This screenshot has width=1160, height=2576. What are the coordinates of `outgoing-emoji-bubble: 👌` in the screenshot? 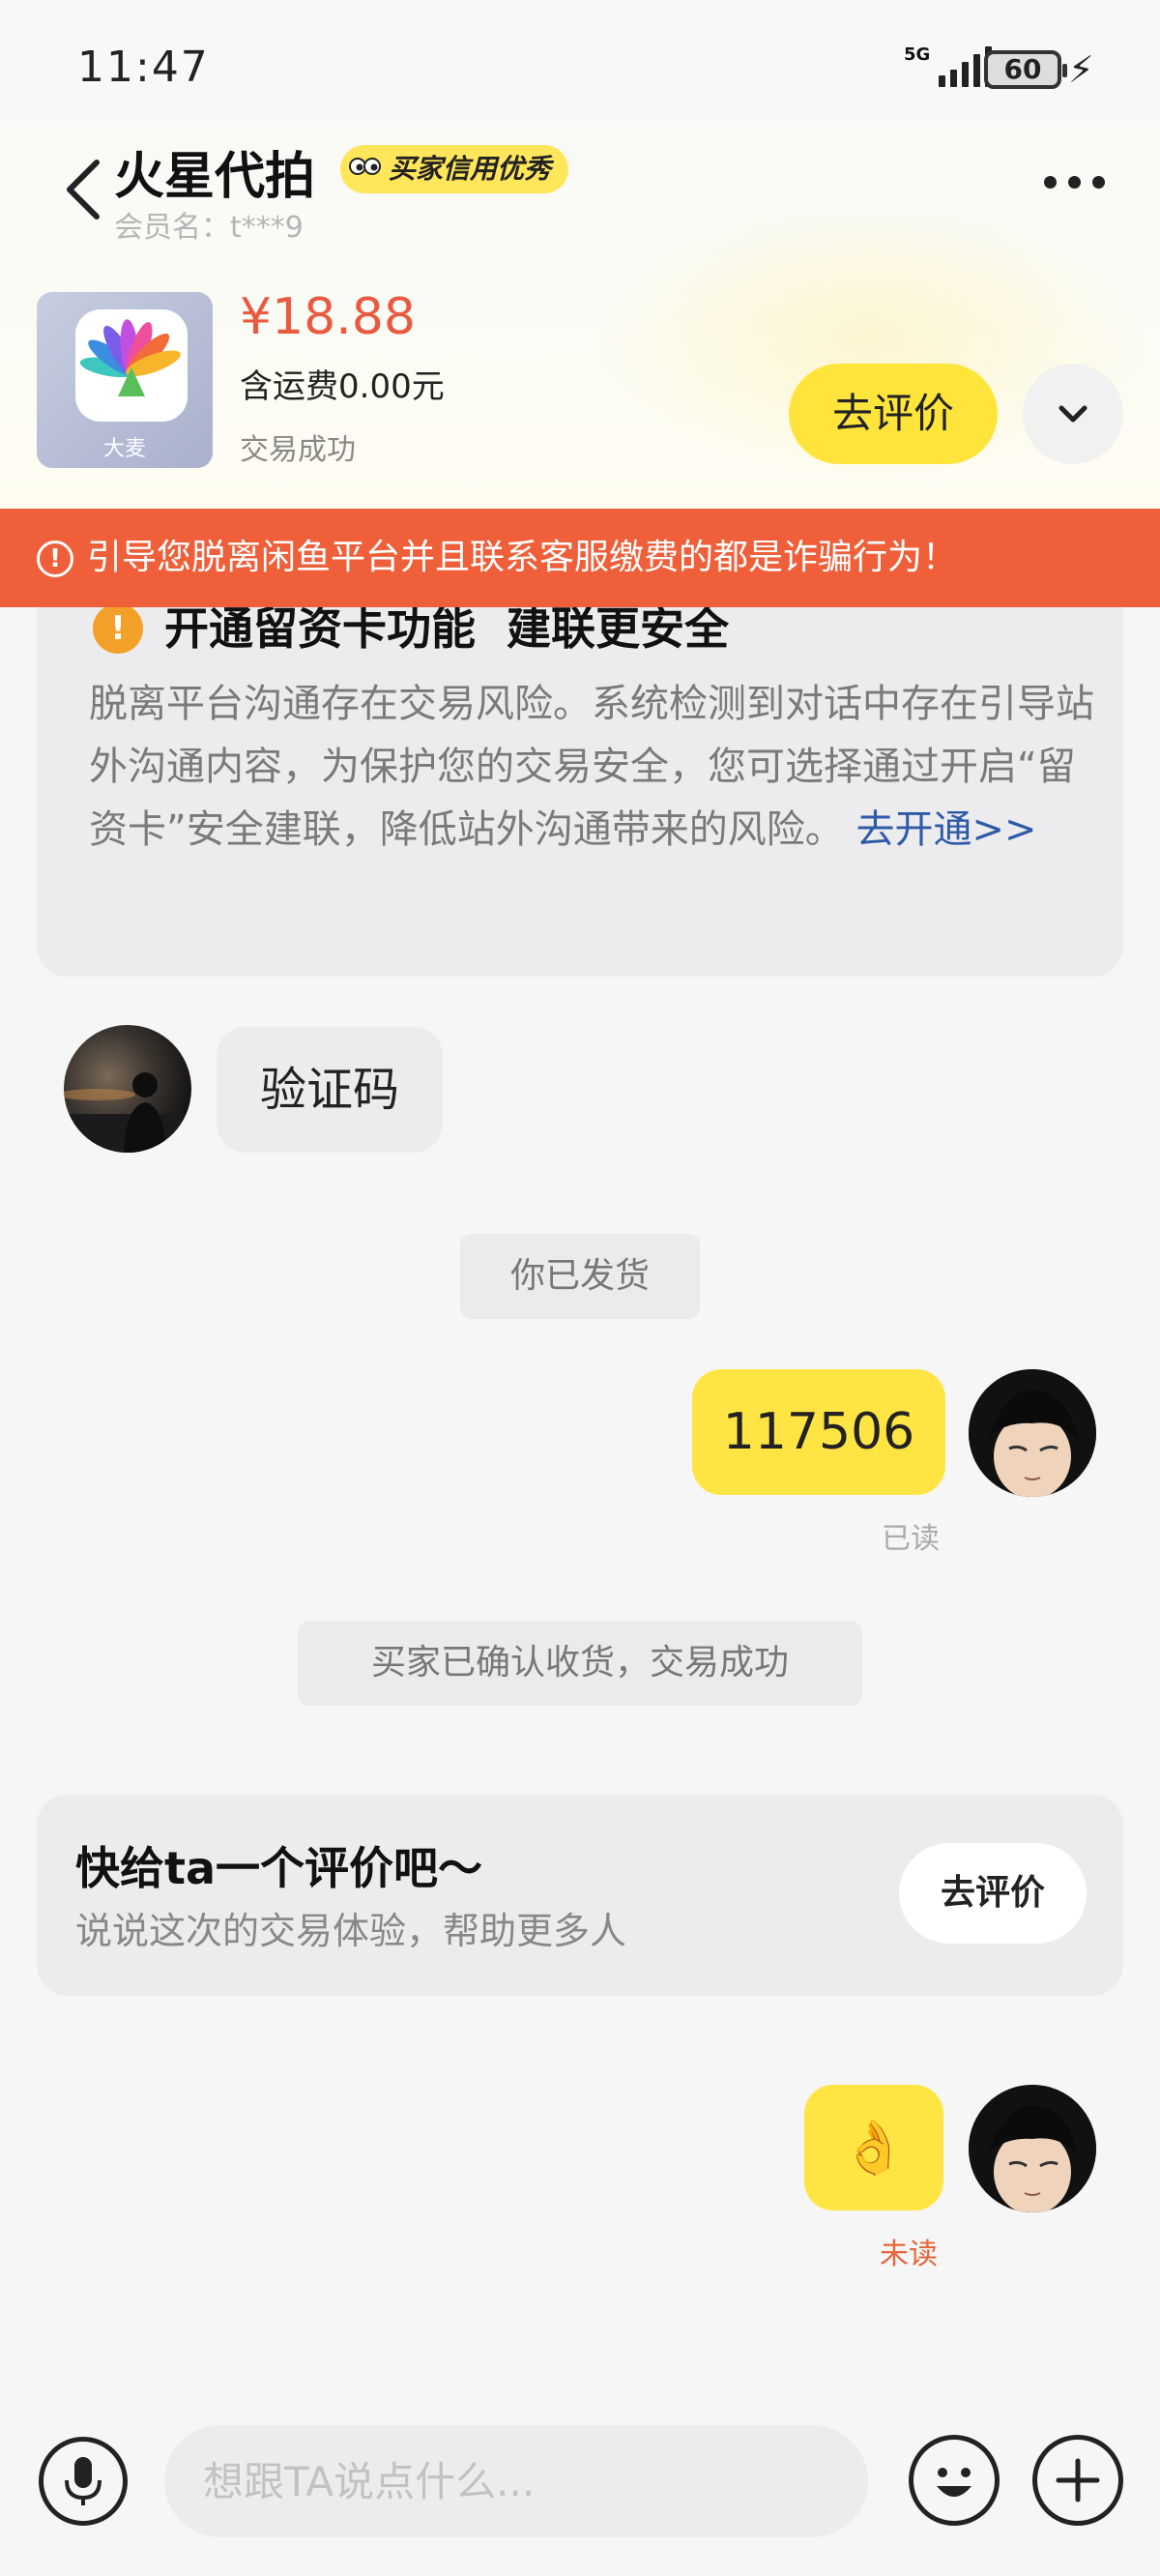 It's located at (873, 2147).